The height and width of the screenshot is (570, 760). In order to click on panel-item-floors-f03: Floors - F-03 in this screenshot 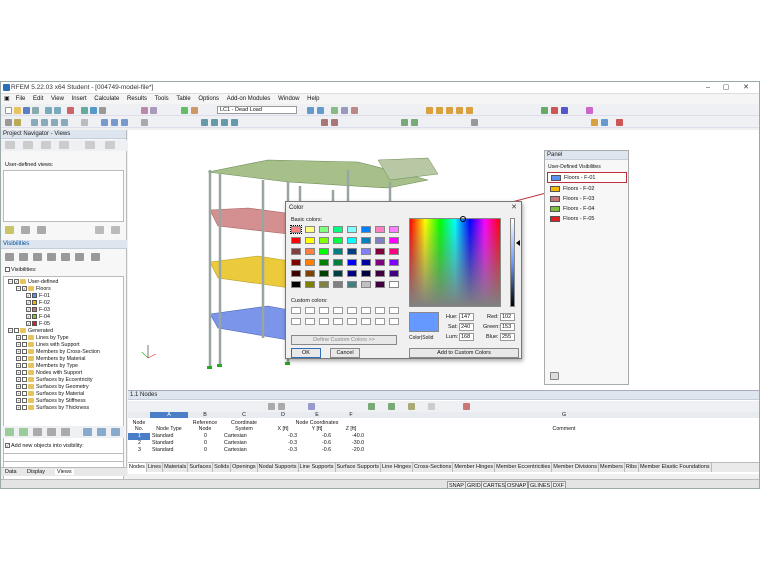, I will do `click(587, 199)`.